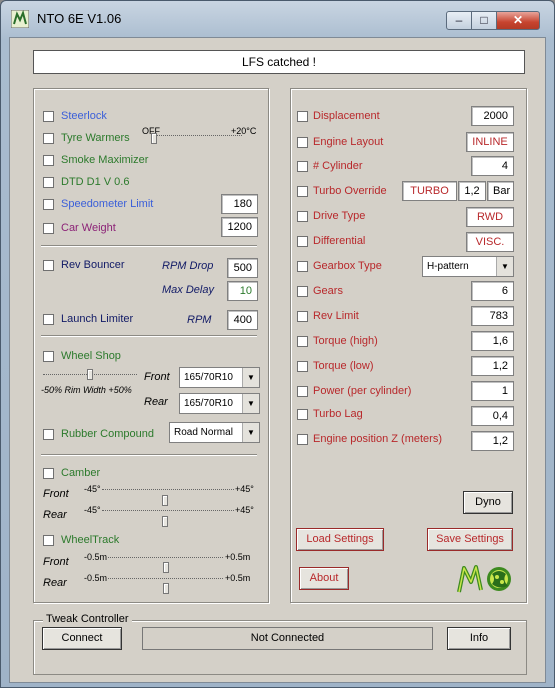  I want to click on differential-input: VISC., so click(490, 242).